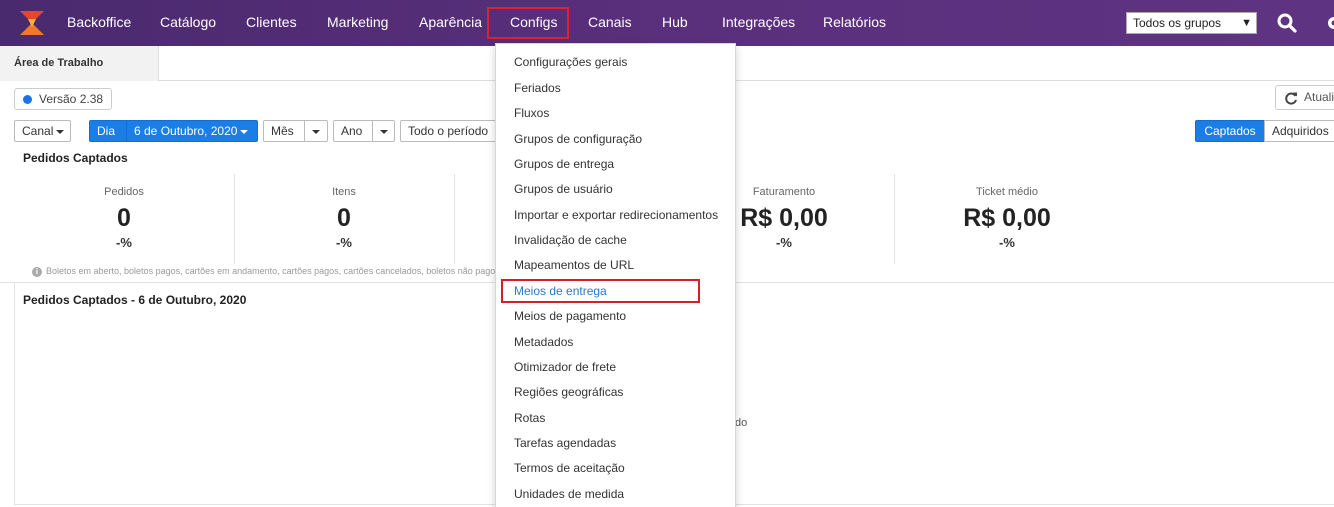  I want to click on menu-item-tarefas-agendadas: Tarefas agendadas, so click(565, 443).